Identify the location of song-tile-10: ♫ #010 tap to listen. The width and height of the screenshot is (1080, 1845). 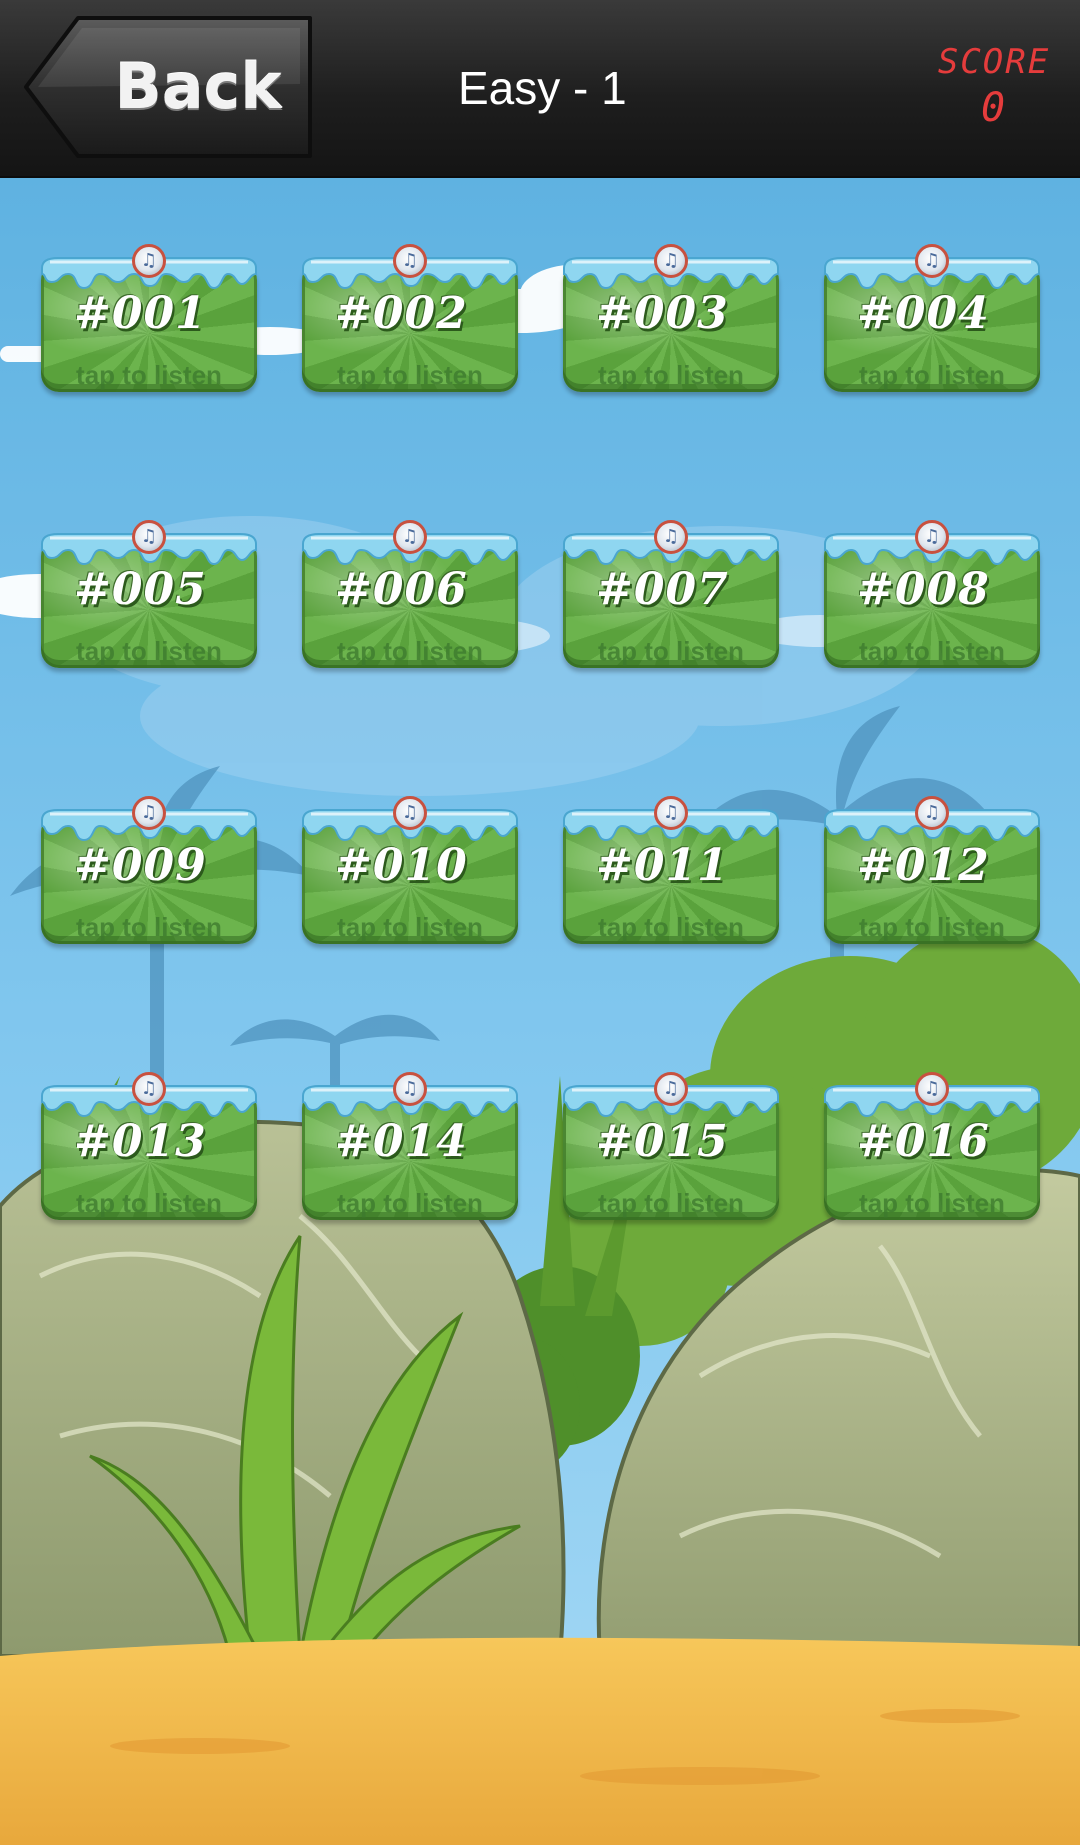
(410, 872).